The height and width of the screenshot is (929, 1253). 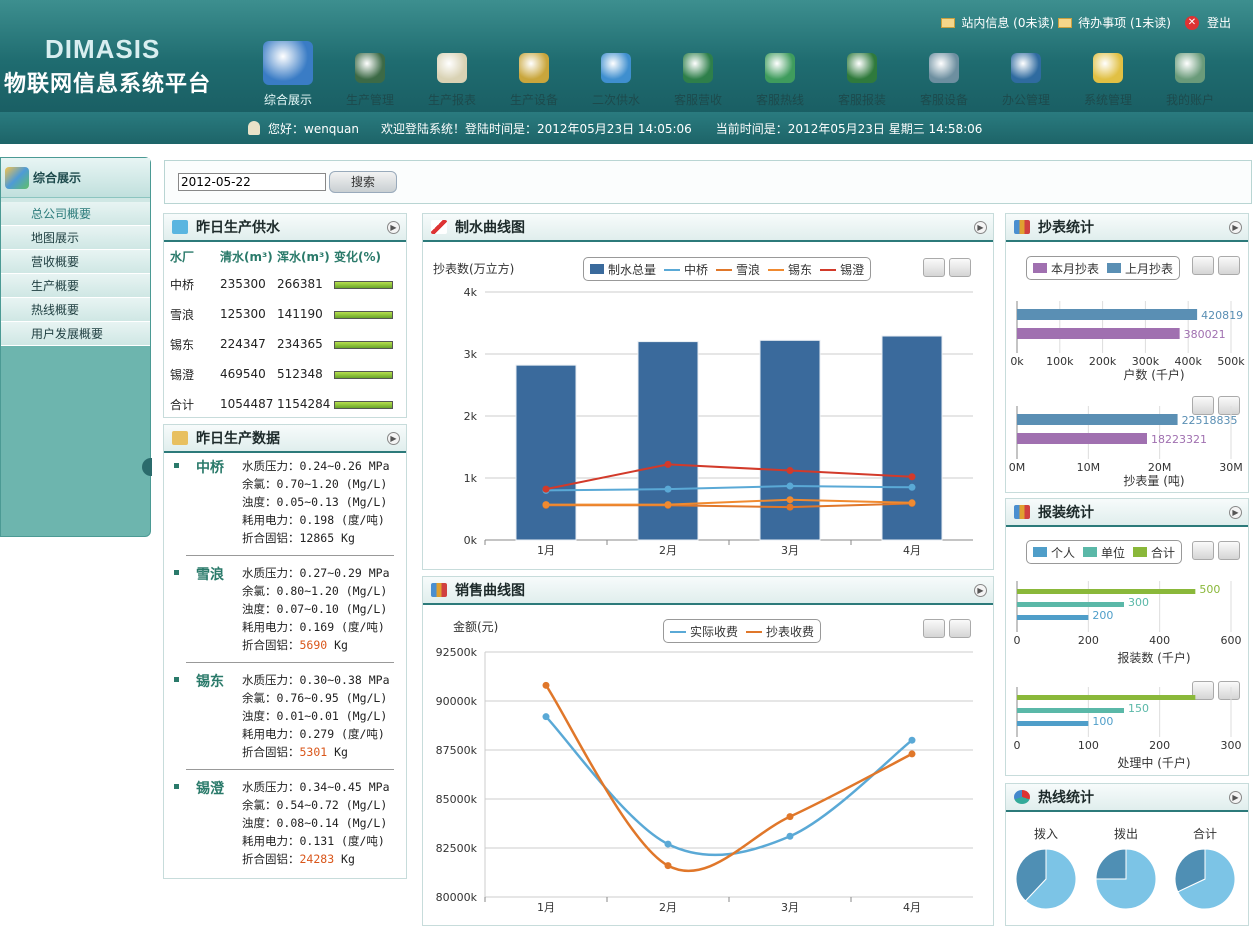 I want to click on pie-label: 拨入, so click(x=1046, y=834).